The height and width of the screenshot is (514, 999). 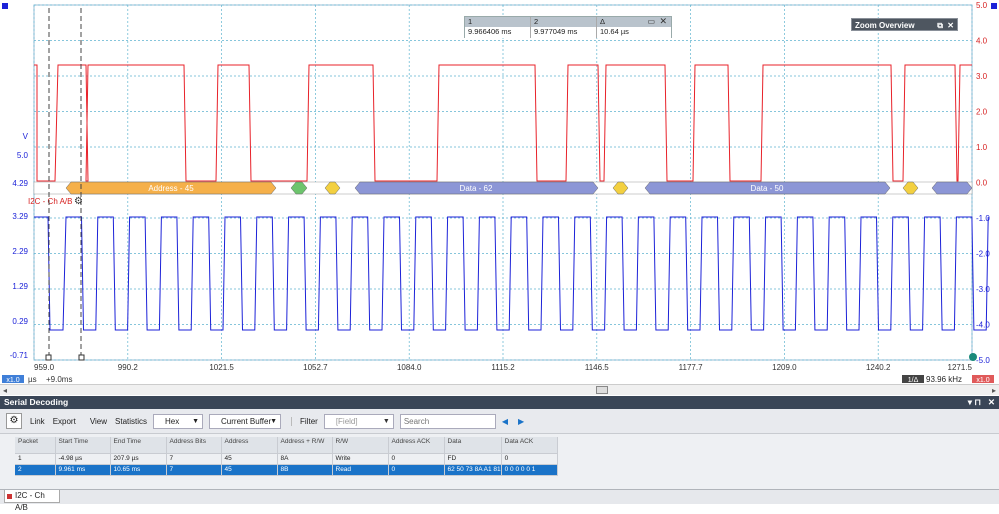 What do you see at coordinates (960, 367) in the screenshot?
I see `time-axis-tick-label: 1271.5` at bounding box center [960, 367].